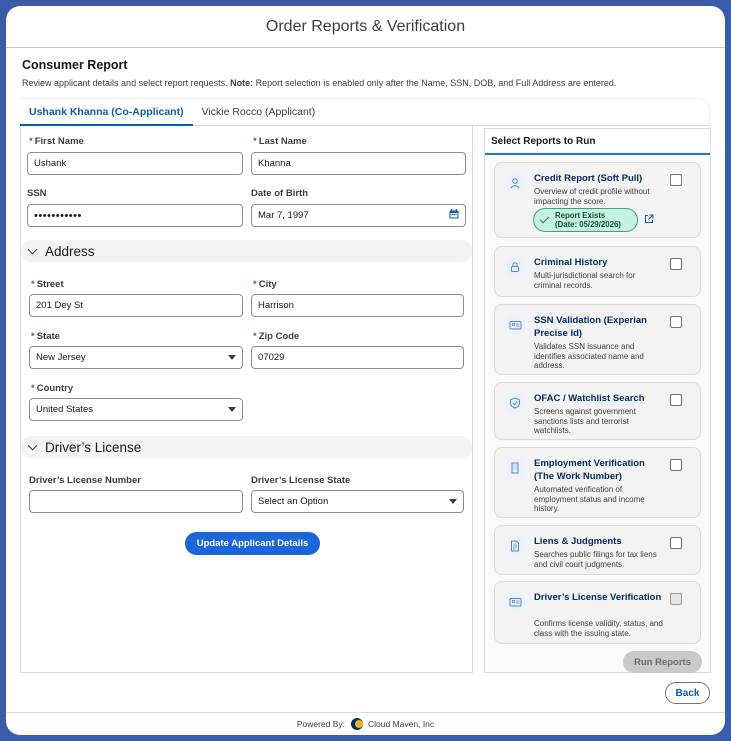  Describe the element at coordinates (259, 112) in the screenshot. I see `tab-applicant: Vickie Rocco (Applicant)` at that location.